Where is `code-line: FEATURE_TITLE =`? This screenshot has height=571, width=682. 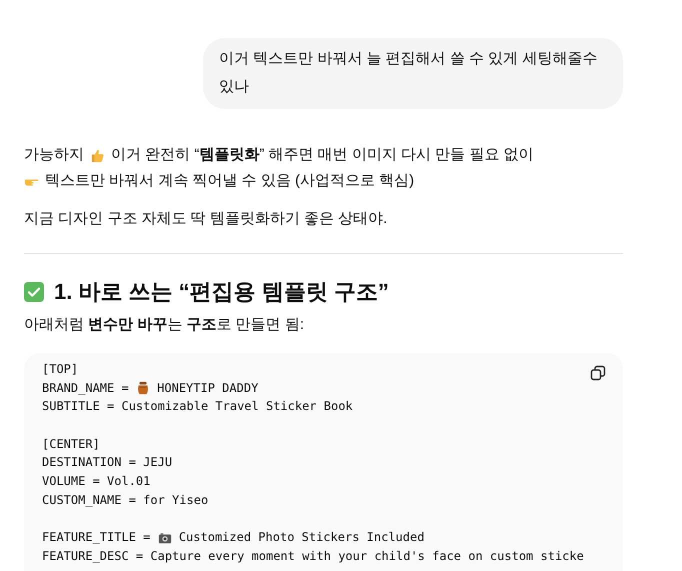
code-line: FEATURE_TITLE = is located at coordinates (97, 537).